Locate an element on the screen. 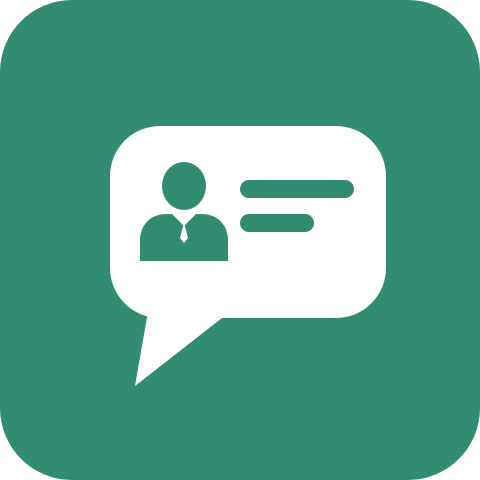 Image resolution: width=480 pixels, height=480 pixels. text-line-short is located at coordinates (277, 223).